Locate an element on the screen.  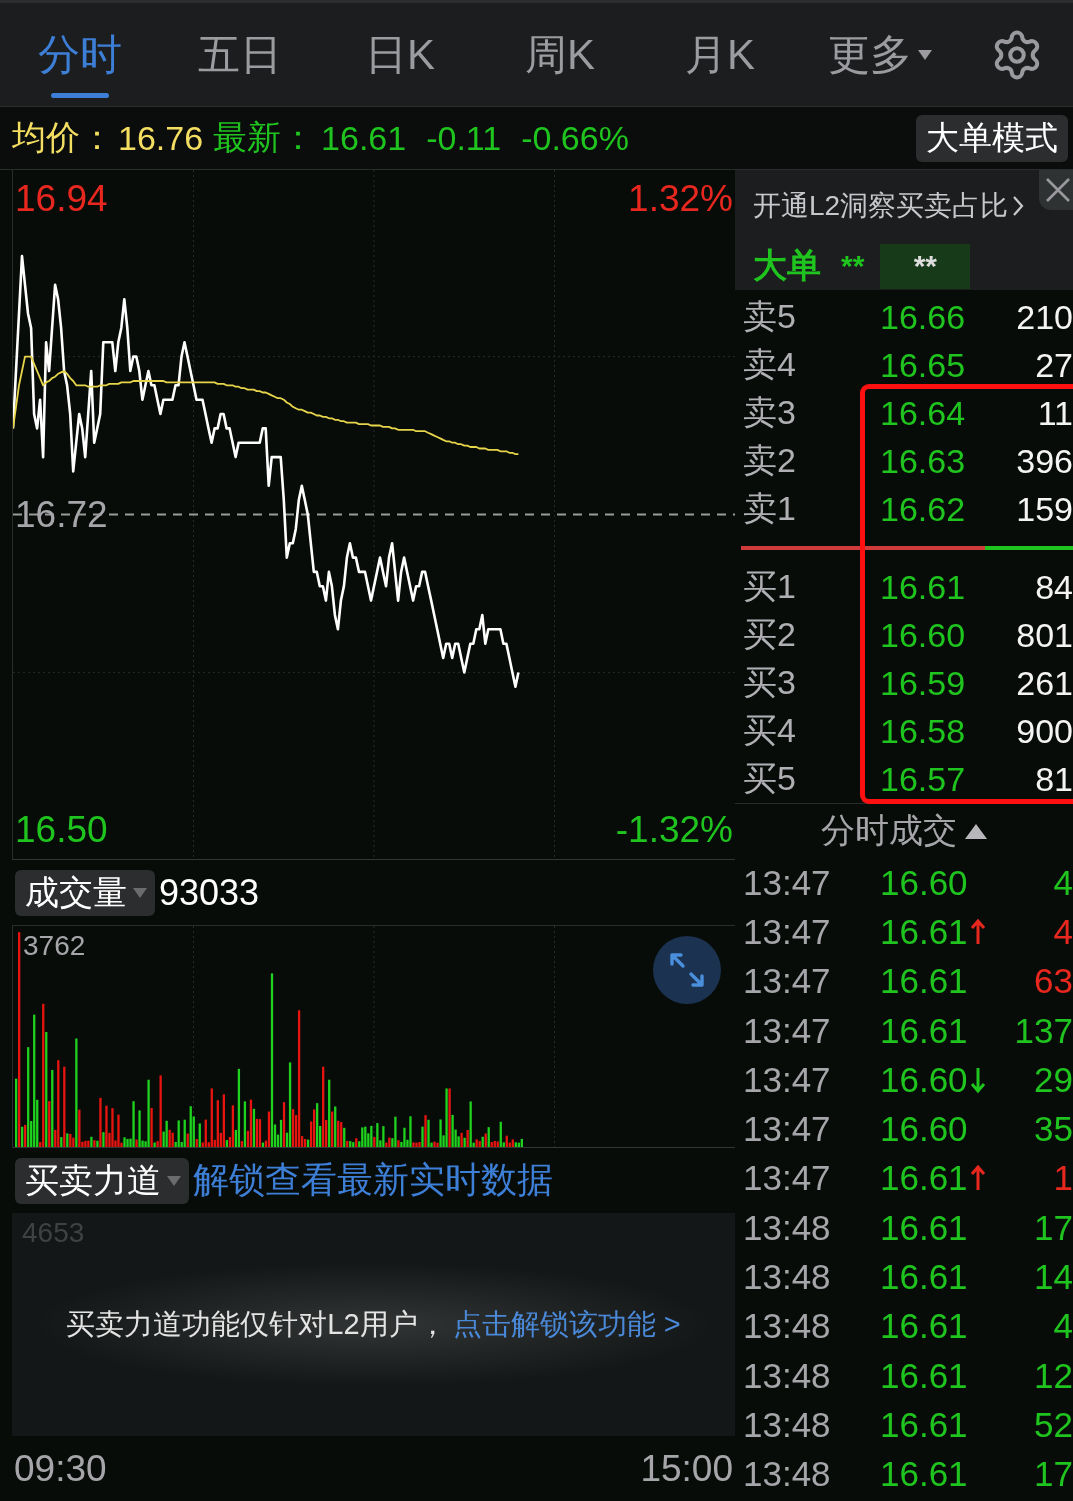
notice-text: 买卖力道功能仅针对L2用户， 点击解锁该功能 > is located at coordinates (373, 1324).